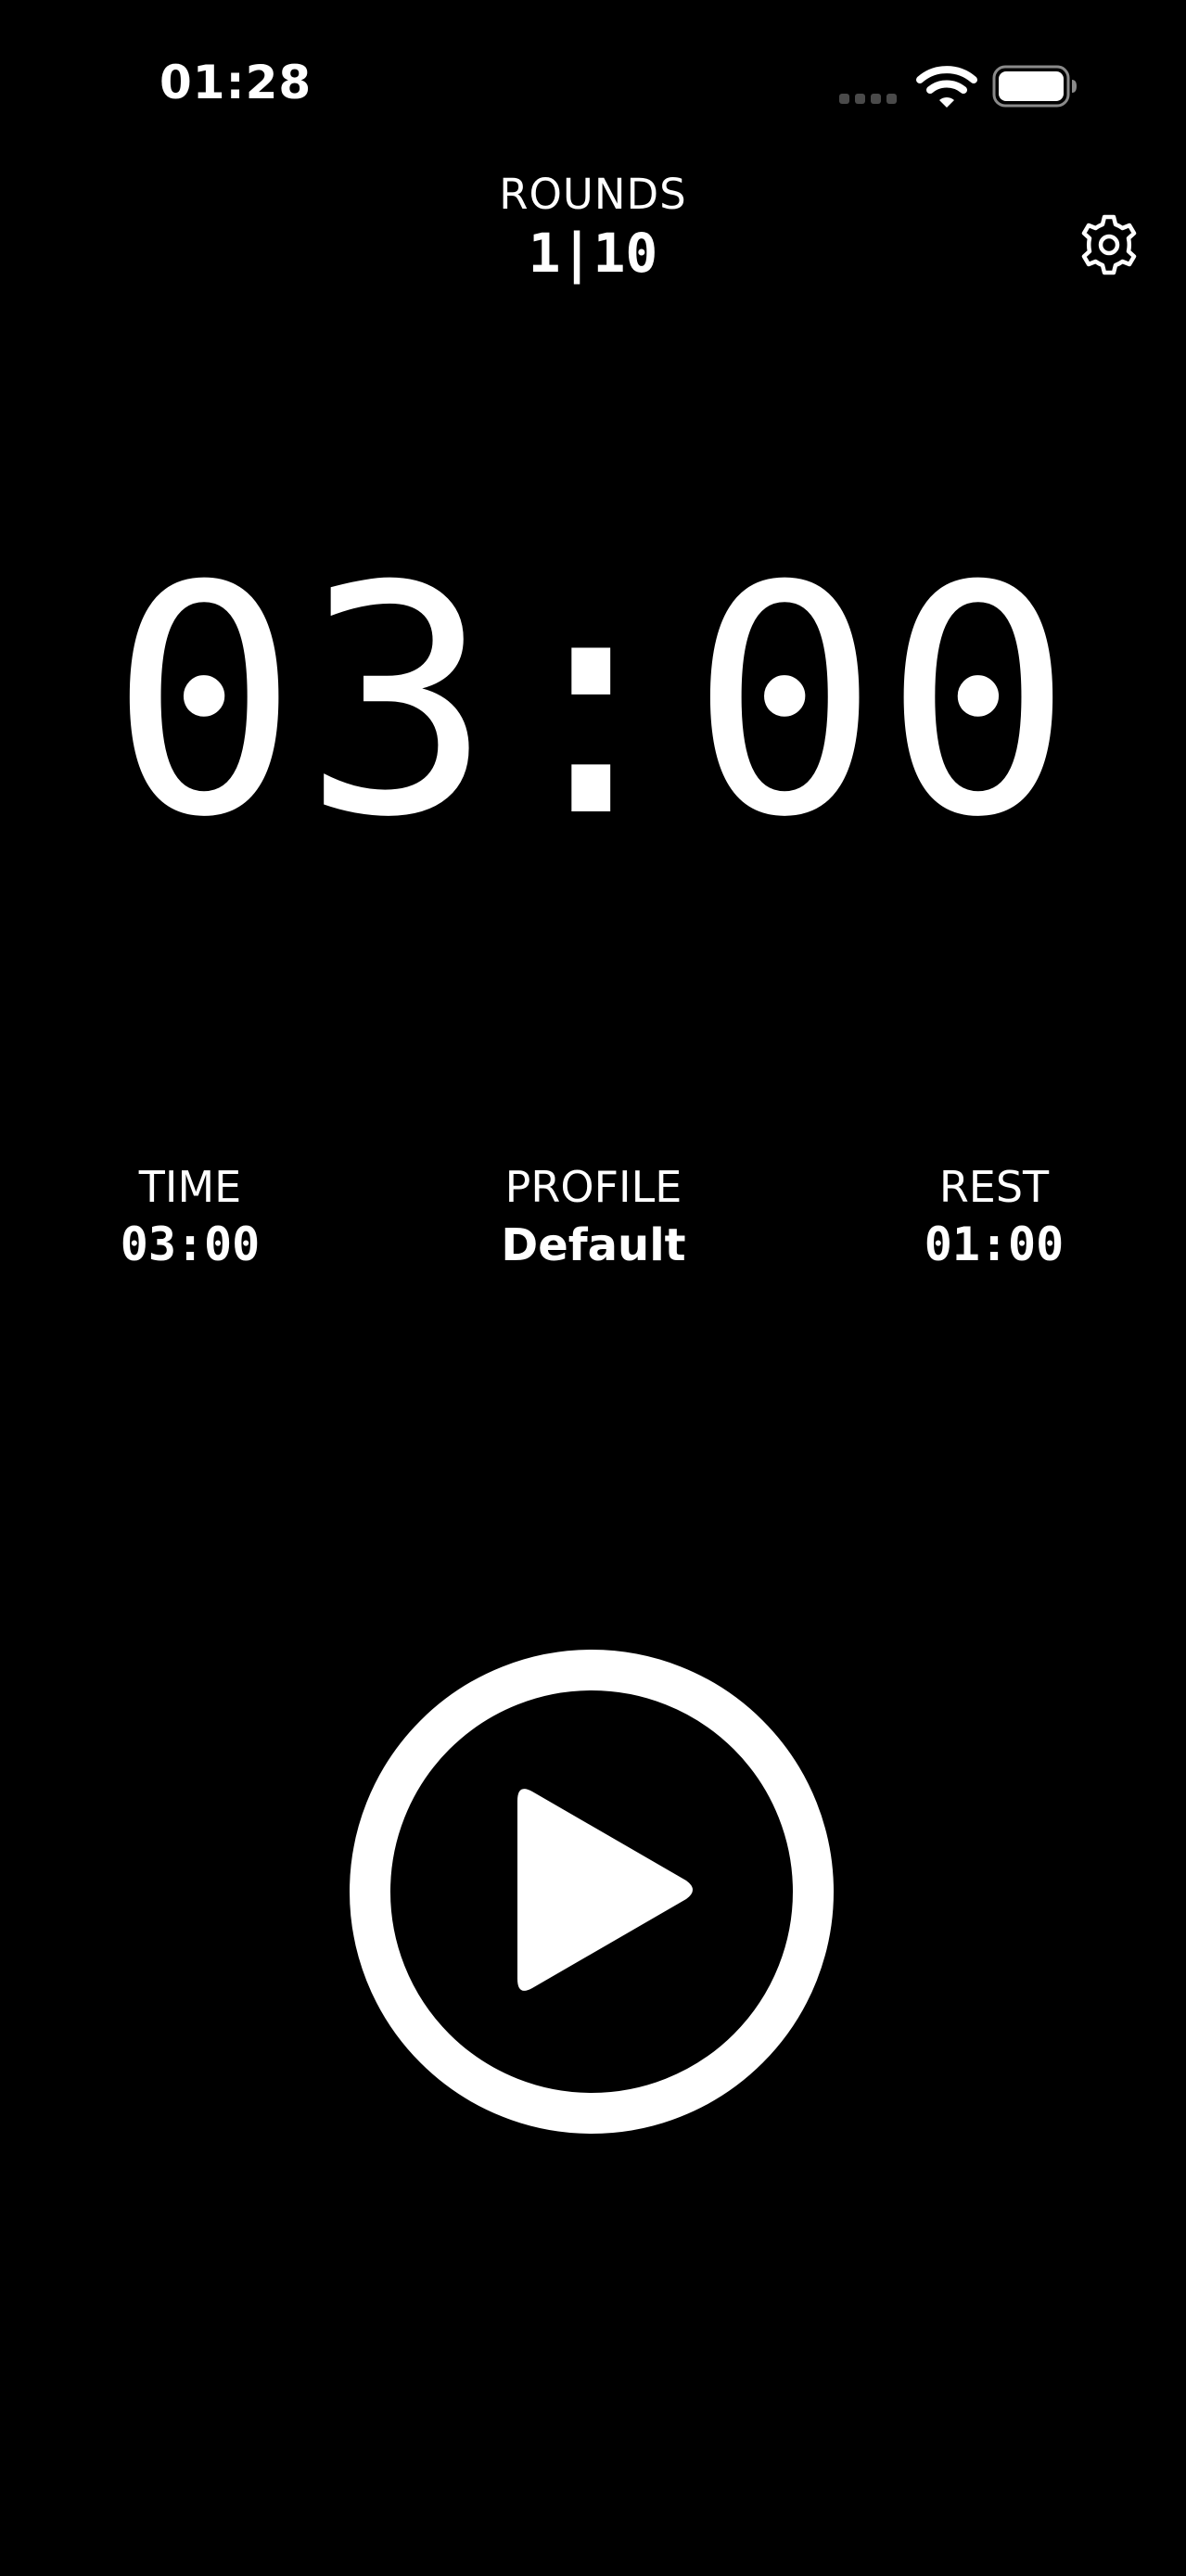 Image resolution: width=1186 pixels, height=2576 pixels. Describe the element at coordinates (994, 1216) in the screenshot. I see `rest-setting: REST 01:00` at that location.